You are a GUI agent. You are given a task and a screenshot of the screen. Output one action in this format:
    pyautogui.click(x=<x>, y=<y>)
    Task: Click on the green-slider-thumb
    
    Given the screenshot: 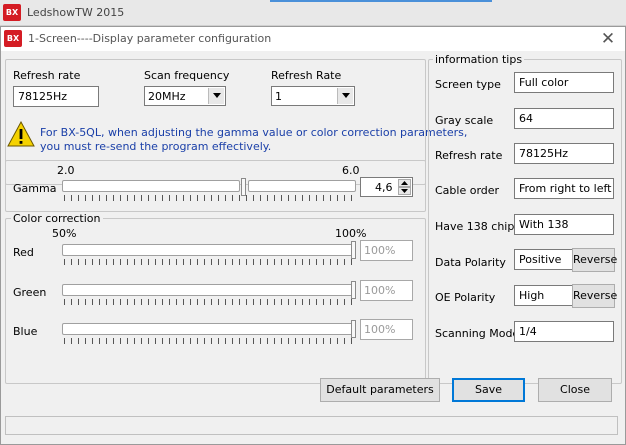 What is the action you would take?
    pyautogui.click(x=353, y=290)
    